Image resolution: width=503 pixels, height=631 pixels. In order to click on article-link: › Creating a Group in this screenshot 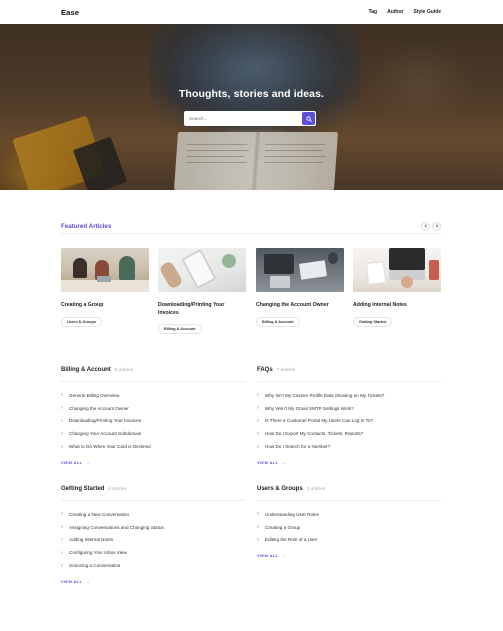, I will do `click(349, 527)`.